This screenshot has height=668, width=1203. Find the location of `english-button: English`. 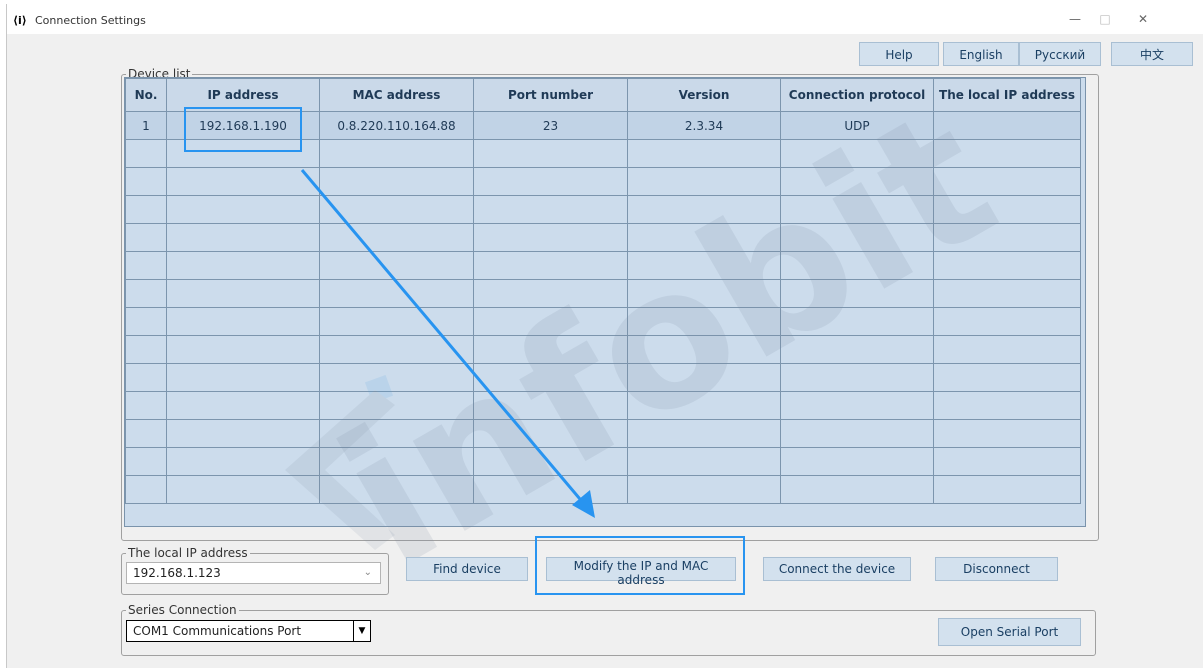

english-button: English is located at coordinates (981, 54).